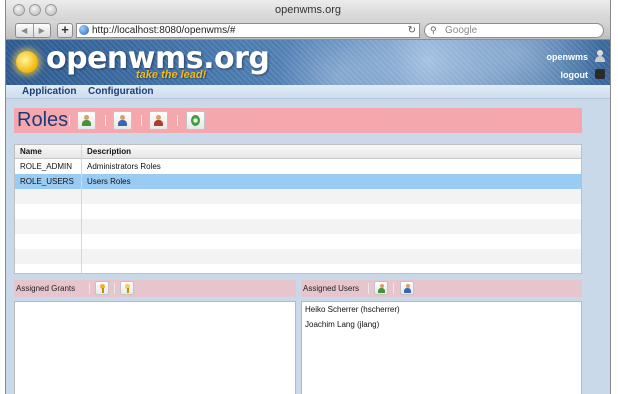  What do you see at coordinates (331, 288) in the screenshot?
I see `users-panel-title: Assigned Users` at bounding box center [331, 288].